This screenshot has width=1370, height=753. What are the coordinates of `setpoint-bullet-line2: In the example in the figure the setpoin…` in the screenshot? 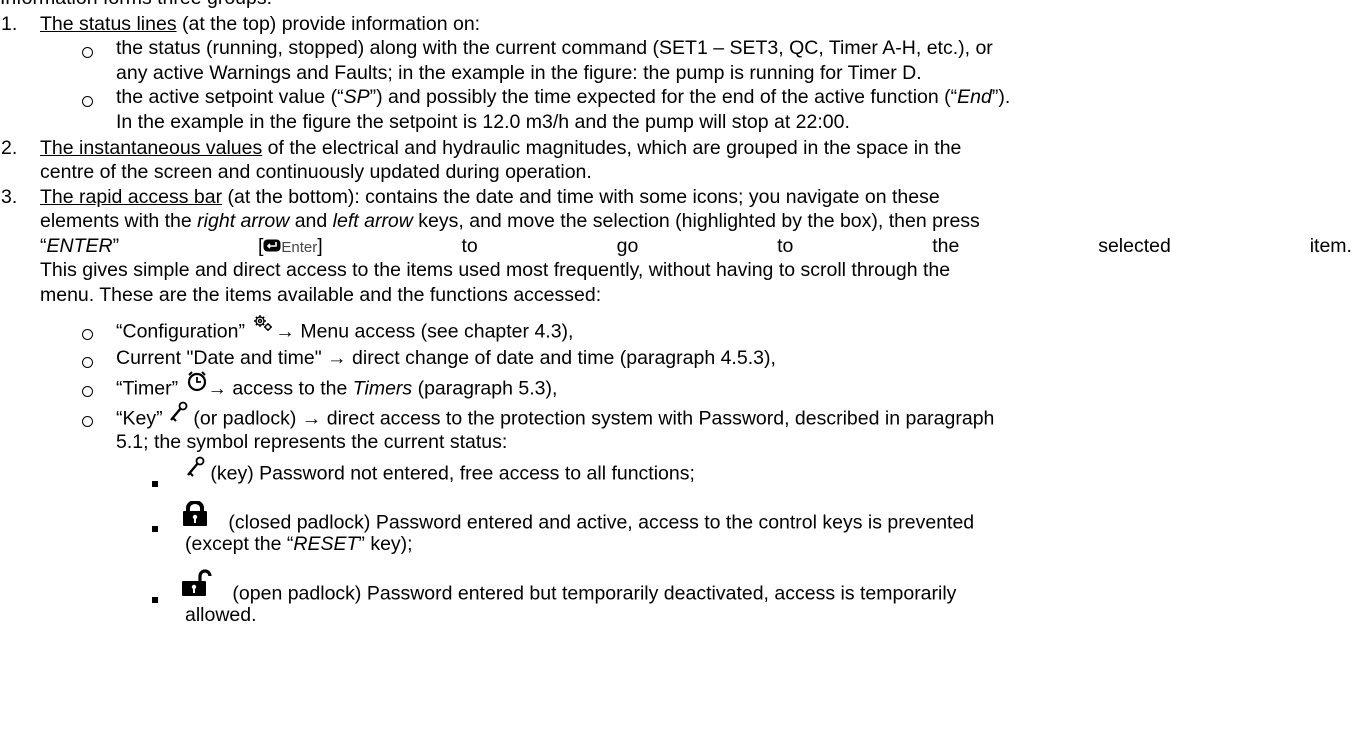 It's located at (483, 122).